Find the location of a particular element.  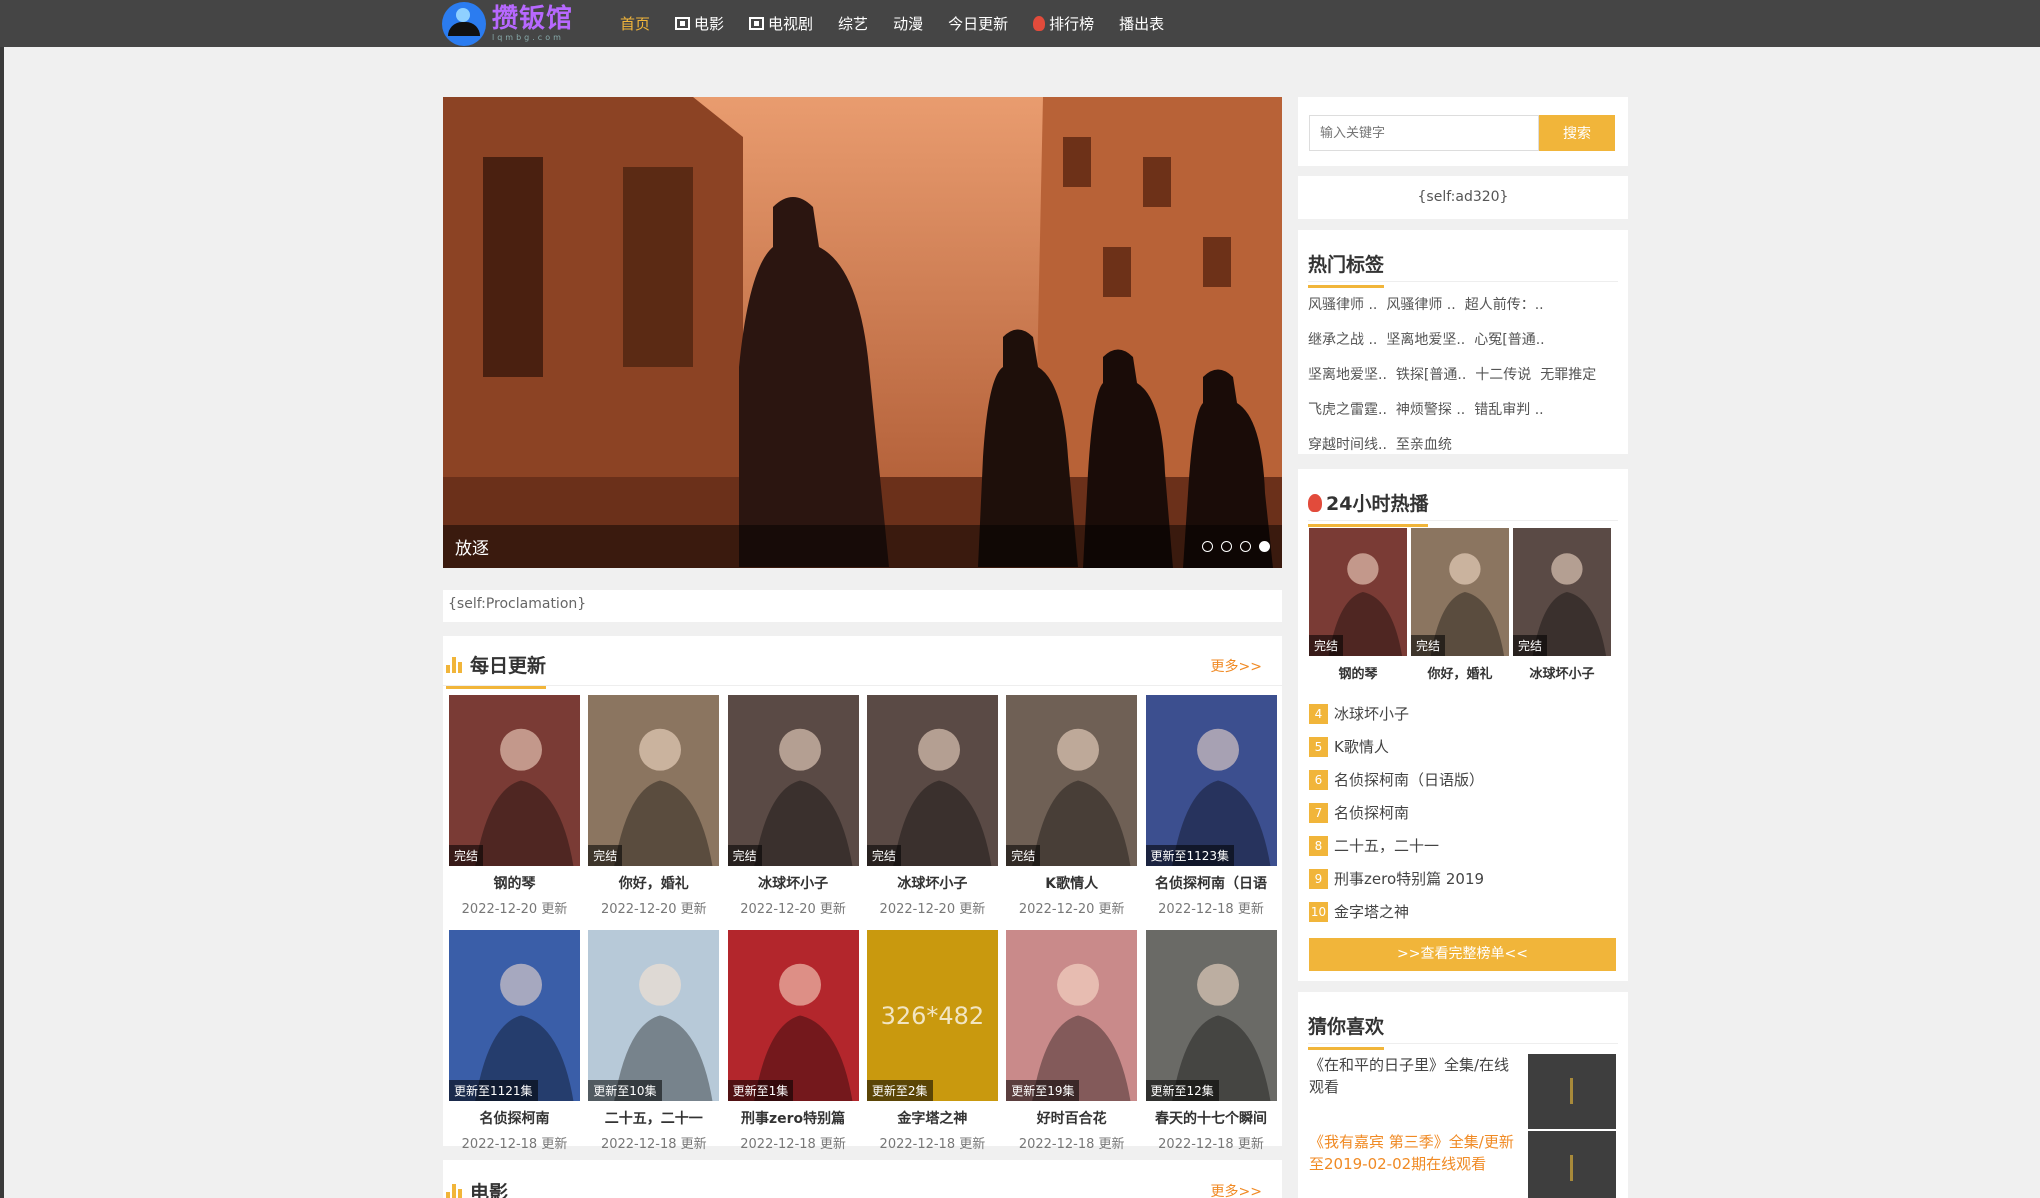

daily-card: 326*482 更新至2集金字塔之神 2022-12-18 更新 is located at coordinates (932, 1041).